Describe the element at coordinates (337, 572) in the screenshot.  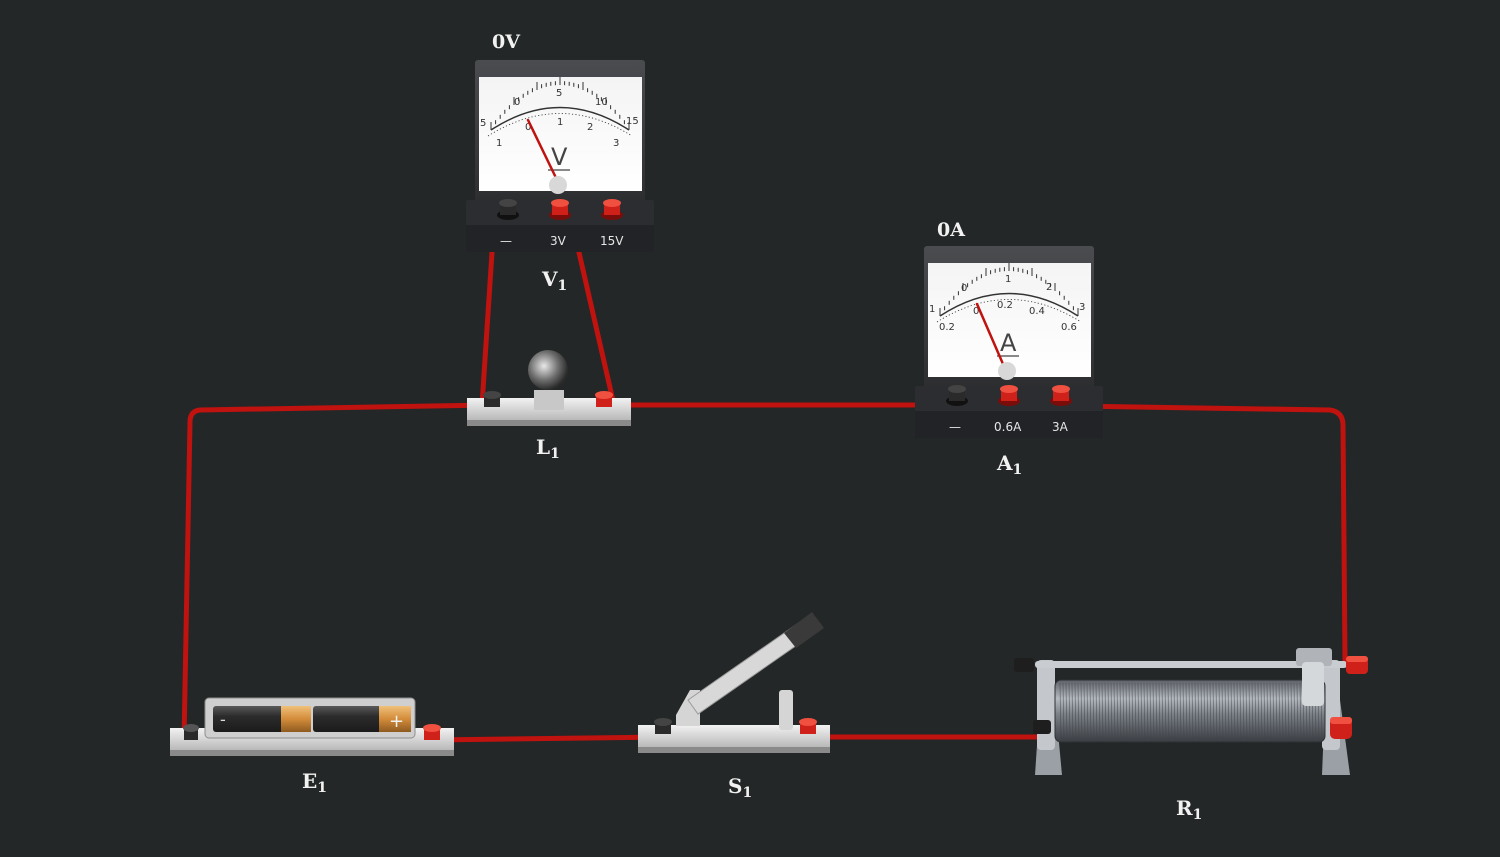
I see `wire-lamp-to-battery` at that location.